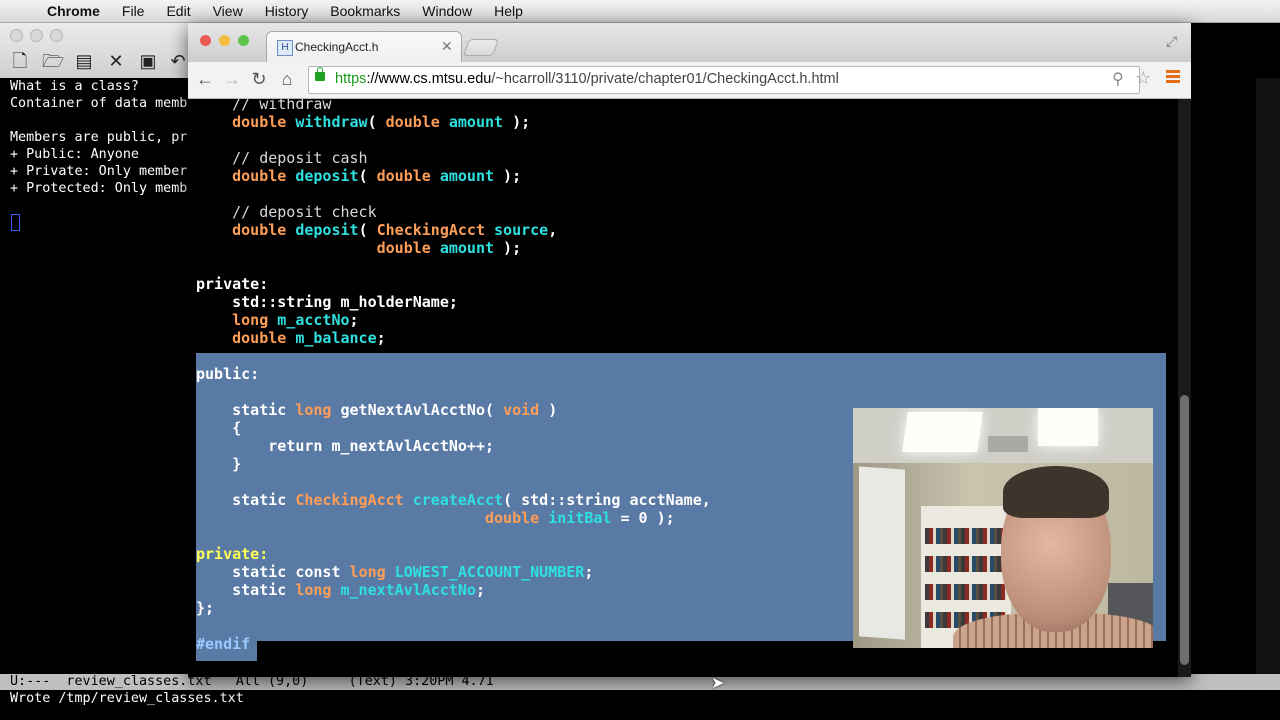  I want to click on code-line: #endif, so click(223, 644).